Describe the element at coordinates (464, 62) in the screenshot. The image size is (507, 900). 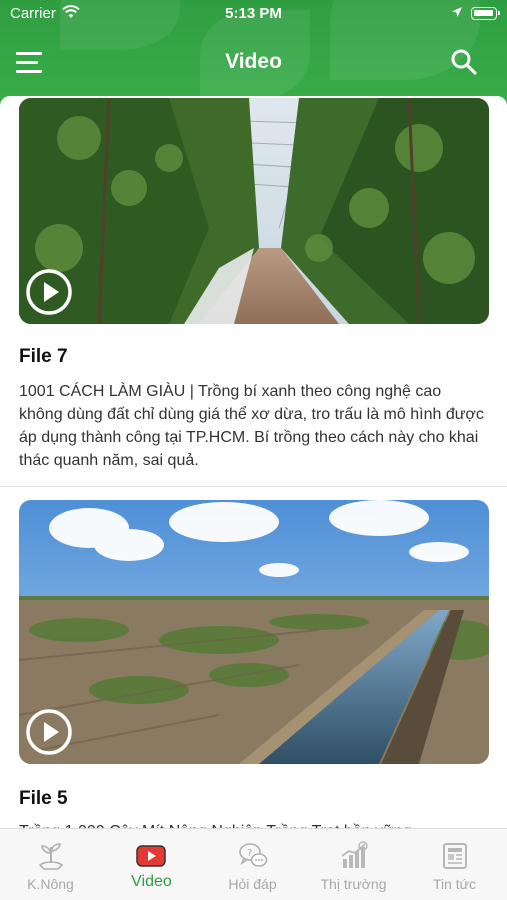
I see `search-icon` at that location.